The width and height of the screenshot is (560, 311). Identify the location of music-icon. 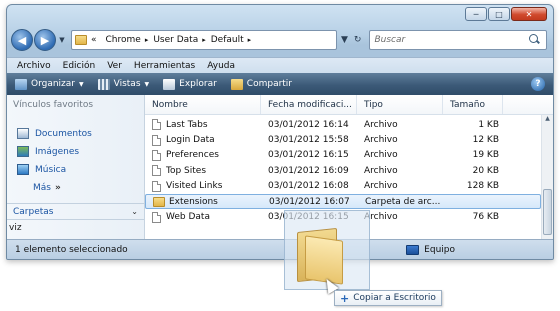
(23, 169).